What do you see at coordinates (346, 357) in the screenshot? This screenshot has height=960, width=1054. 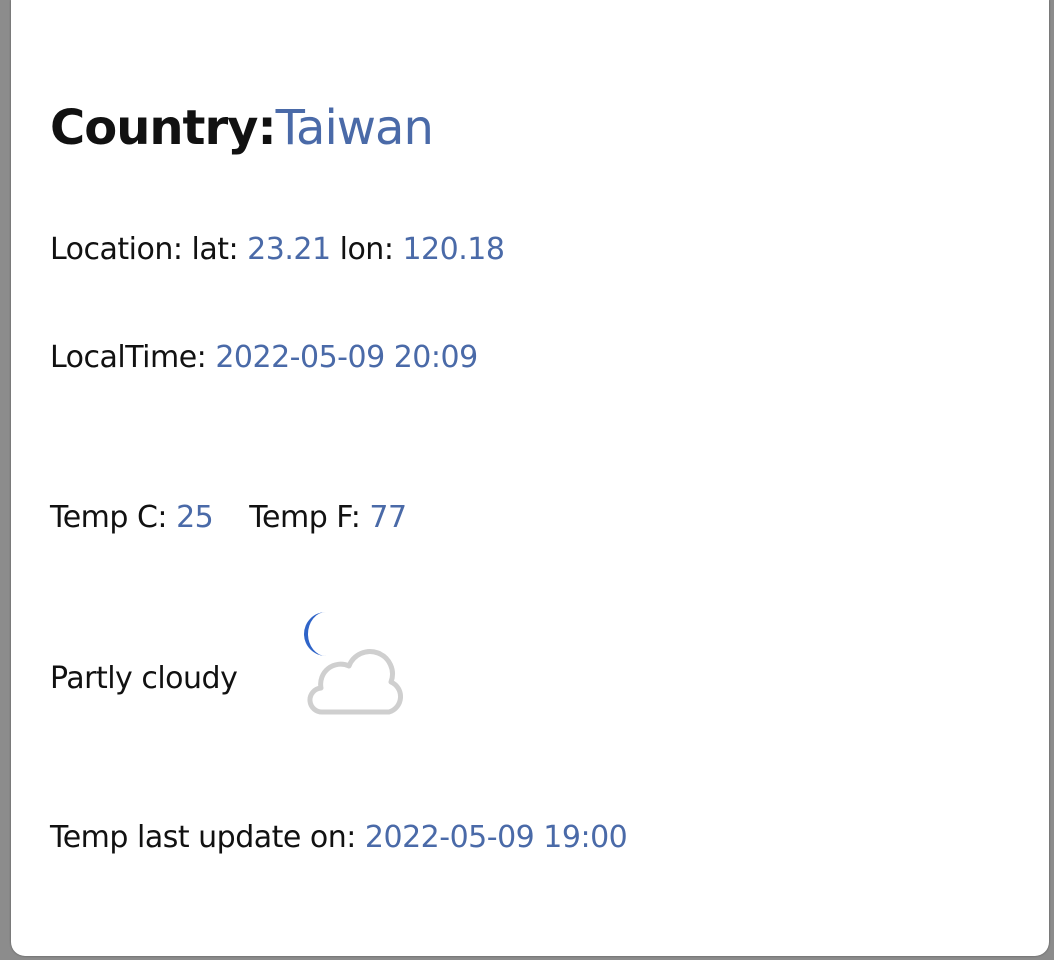 I see `local-time-value: 2022-05-09 20:09` at bounding box center [346, 357].